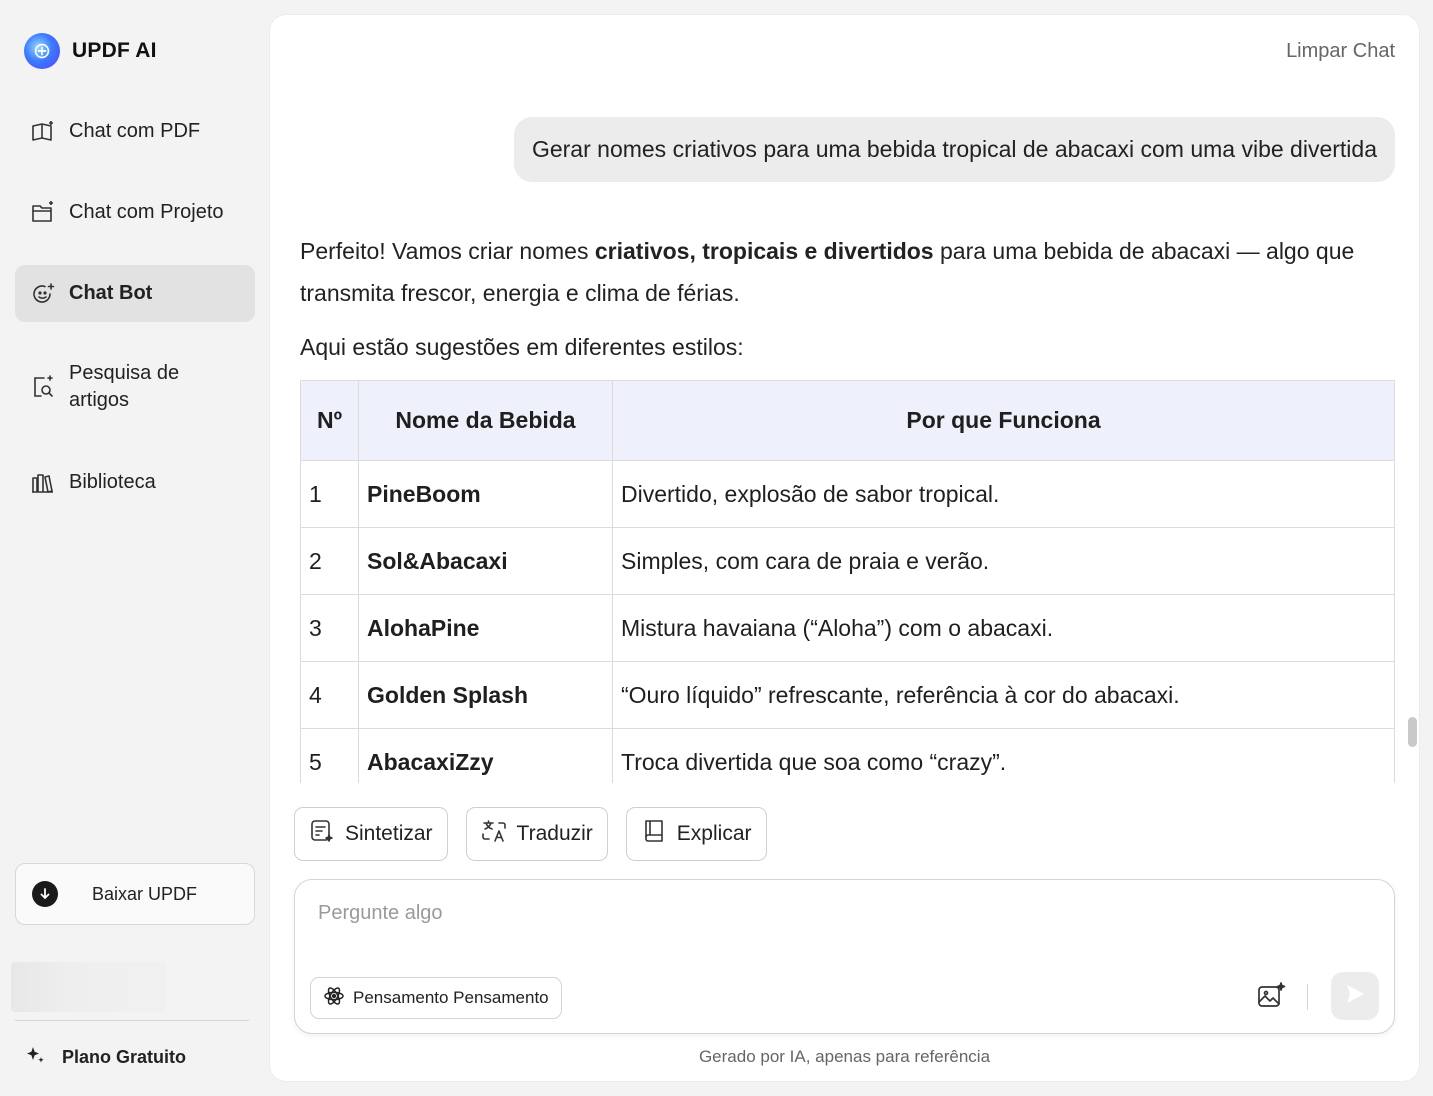 Image resolution: width=1433 pixels, height=1096 pixels. Describe the element at coordinates (43, 483) in the screenshot. I see `library-icon` at that location.